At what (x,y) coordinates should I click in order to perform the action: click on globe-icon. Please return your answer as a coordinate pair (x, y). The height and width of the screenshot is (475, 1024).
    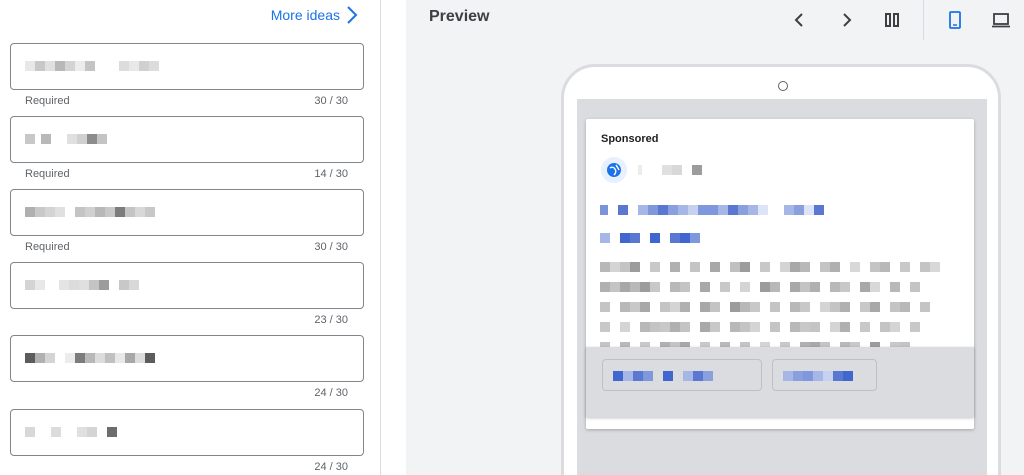
    Looking at the image, I should click on (614, 170).